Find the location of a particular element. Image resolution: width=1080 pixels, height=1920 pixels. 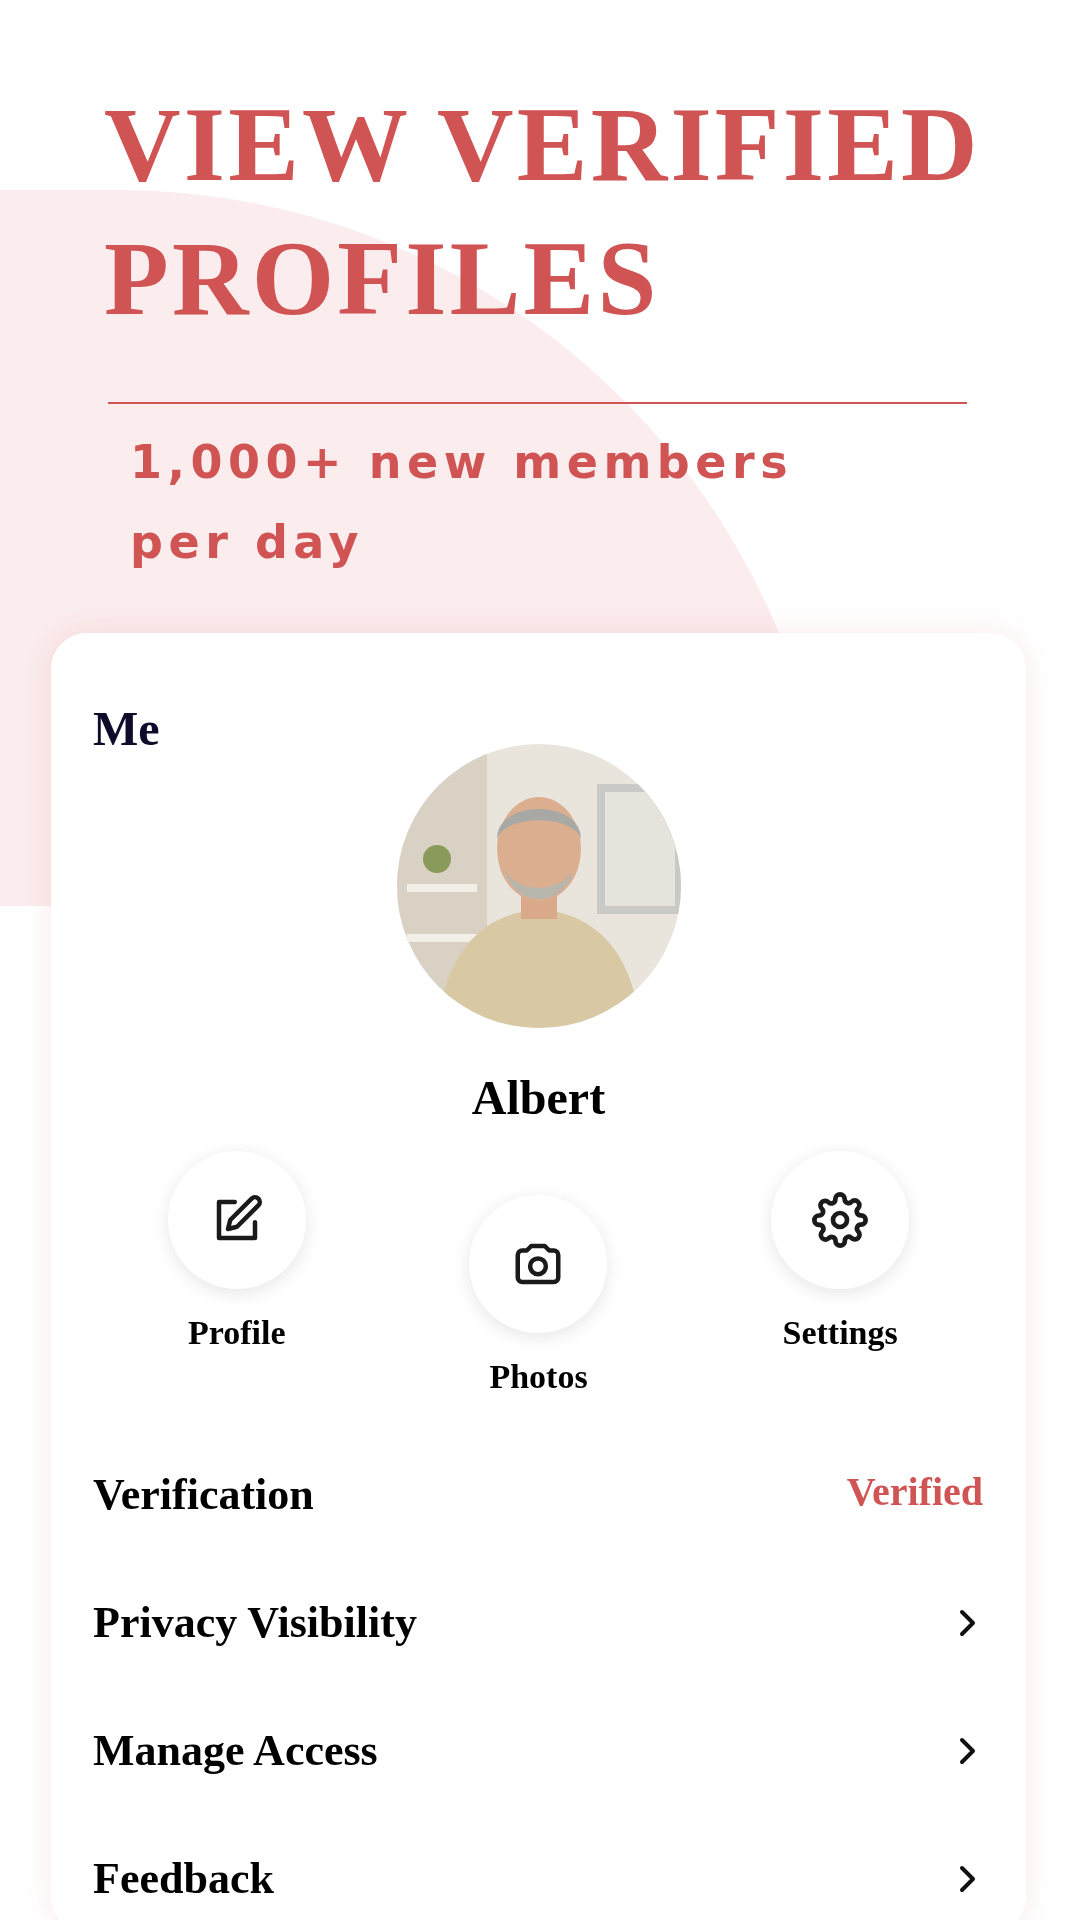

subheadline: 1,000+ new members per day is located at coordinates (462, 502).